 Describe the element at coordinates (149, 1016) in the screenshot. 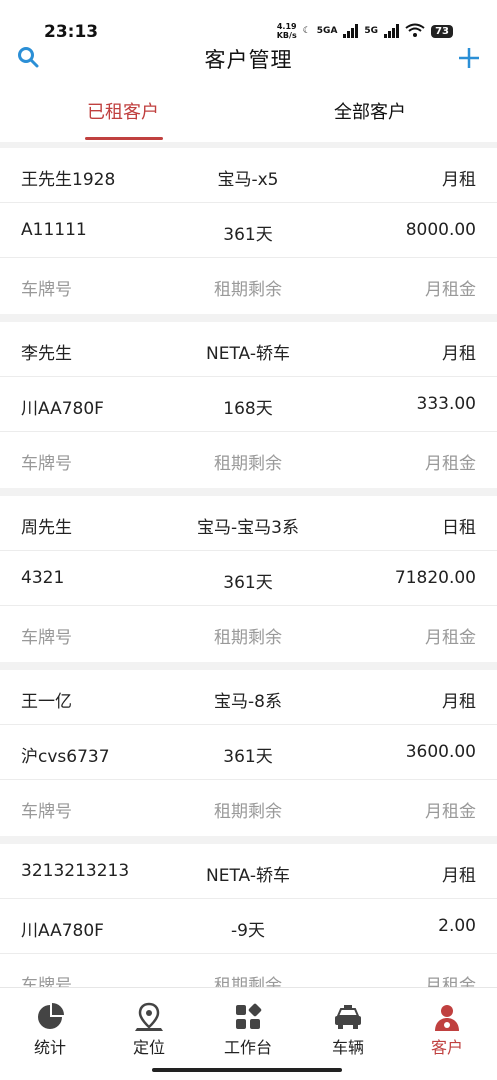

I see `location-pin-icon` at that location.